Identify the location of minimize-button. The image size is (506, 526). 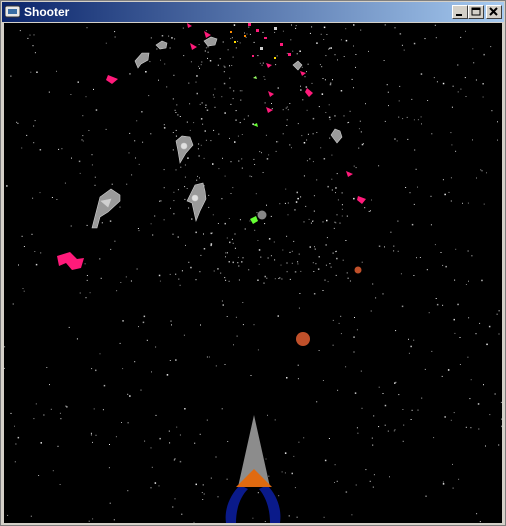
(460, 12).